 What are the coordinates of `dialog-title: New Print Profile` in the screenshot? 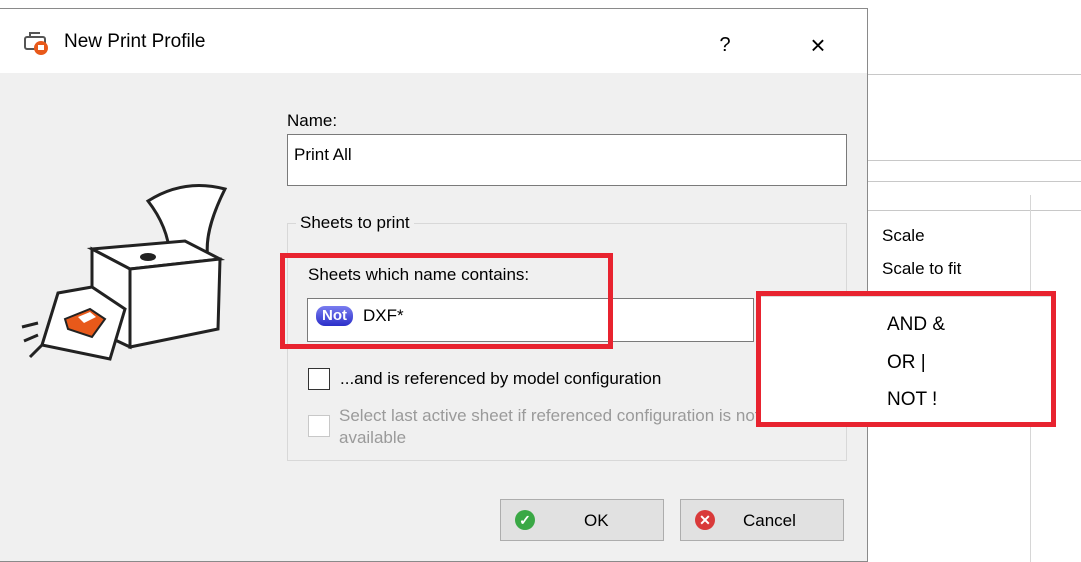 It's located at (135, 41).